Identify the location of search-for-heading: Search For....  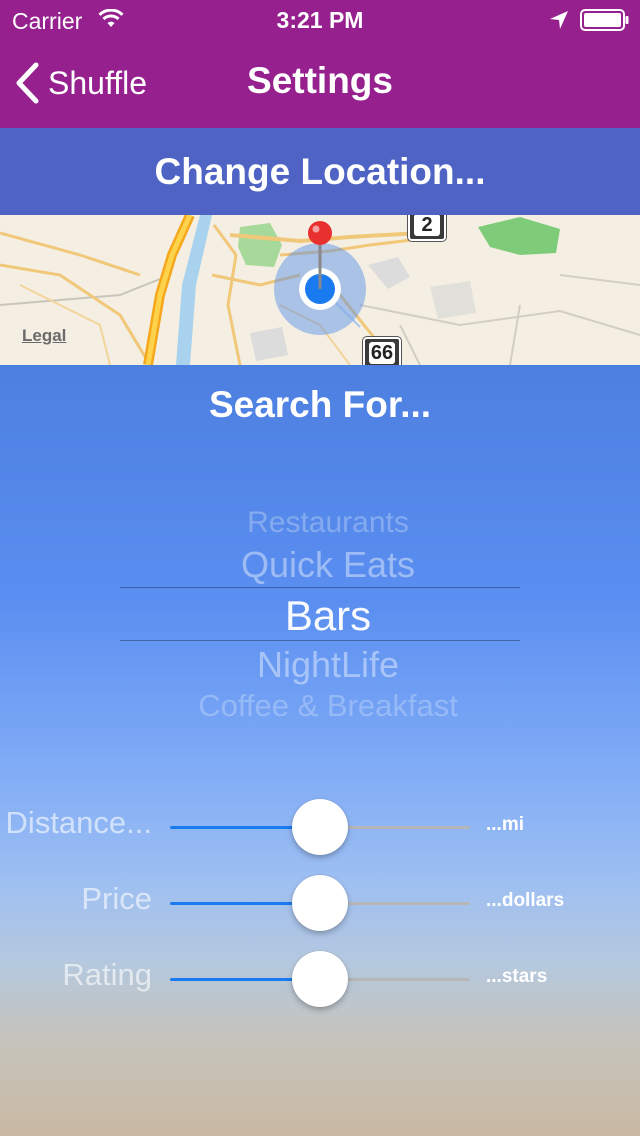
(320, 404).